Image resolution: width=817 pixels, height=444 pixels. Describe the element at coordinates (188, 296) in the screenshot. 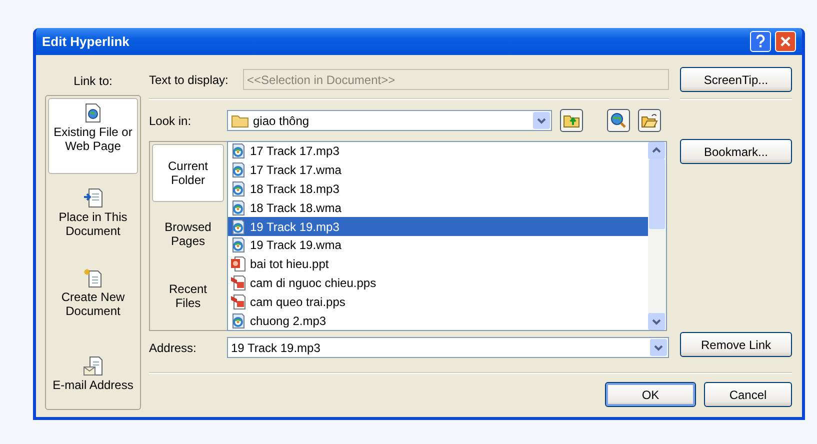

I see `browse-tab: Recent Files` at that location.